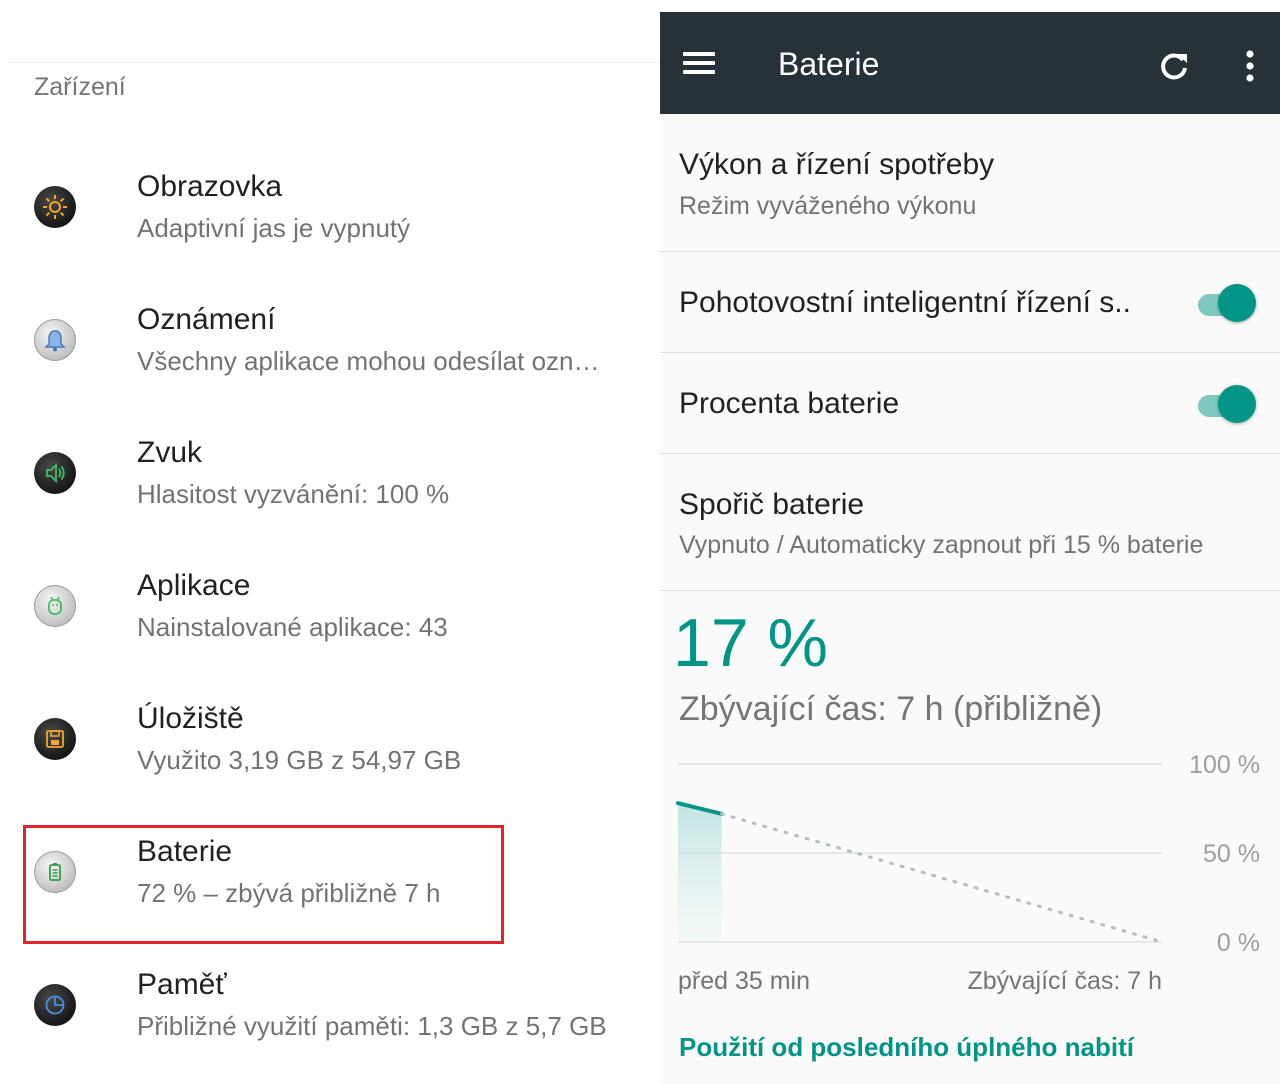  I want to click on remaining-time: Zbývající čas: 7 h (přibližně), so click(891, 709).